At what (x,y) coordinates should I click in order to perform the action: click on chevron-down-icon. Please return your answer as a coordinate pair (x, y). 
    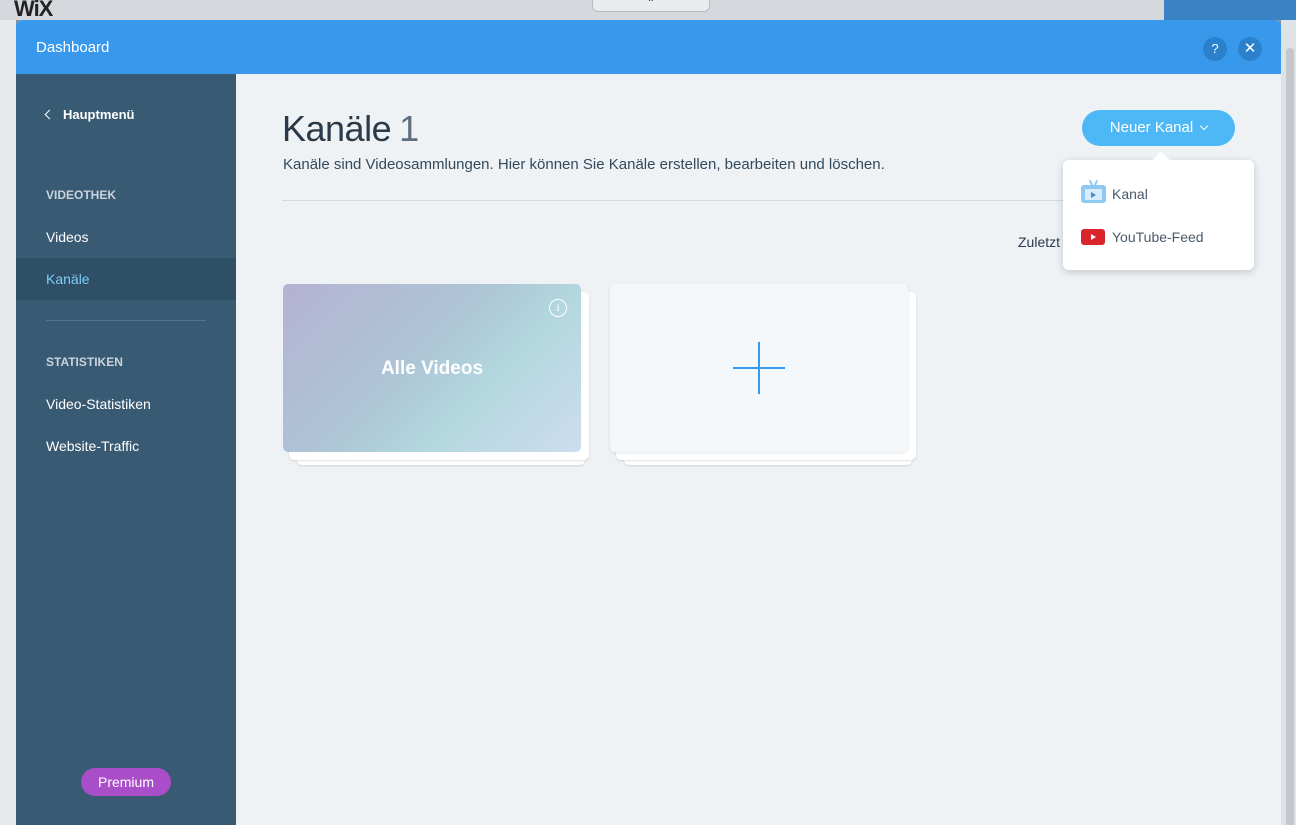
    Looking at the image, I should click on (1204, 126).